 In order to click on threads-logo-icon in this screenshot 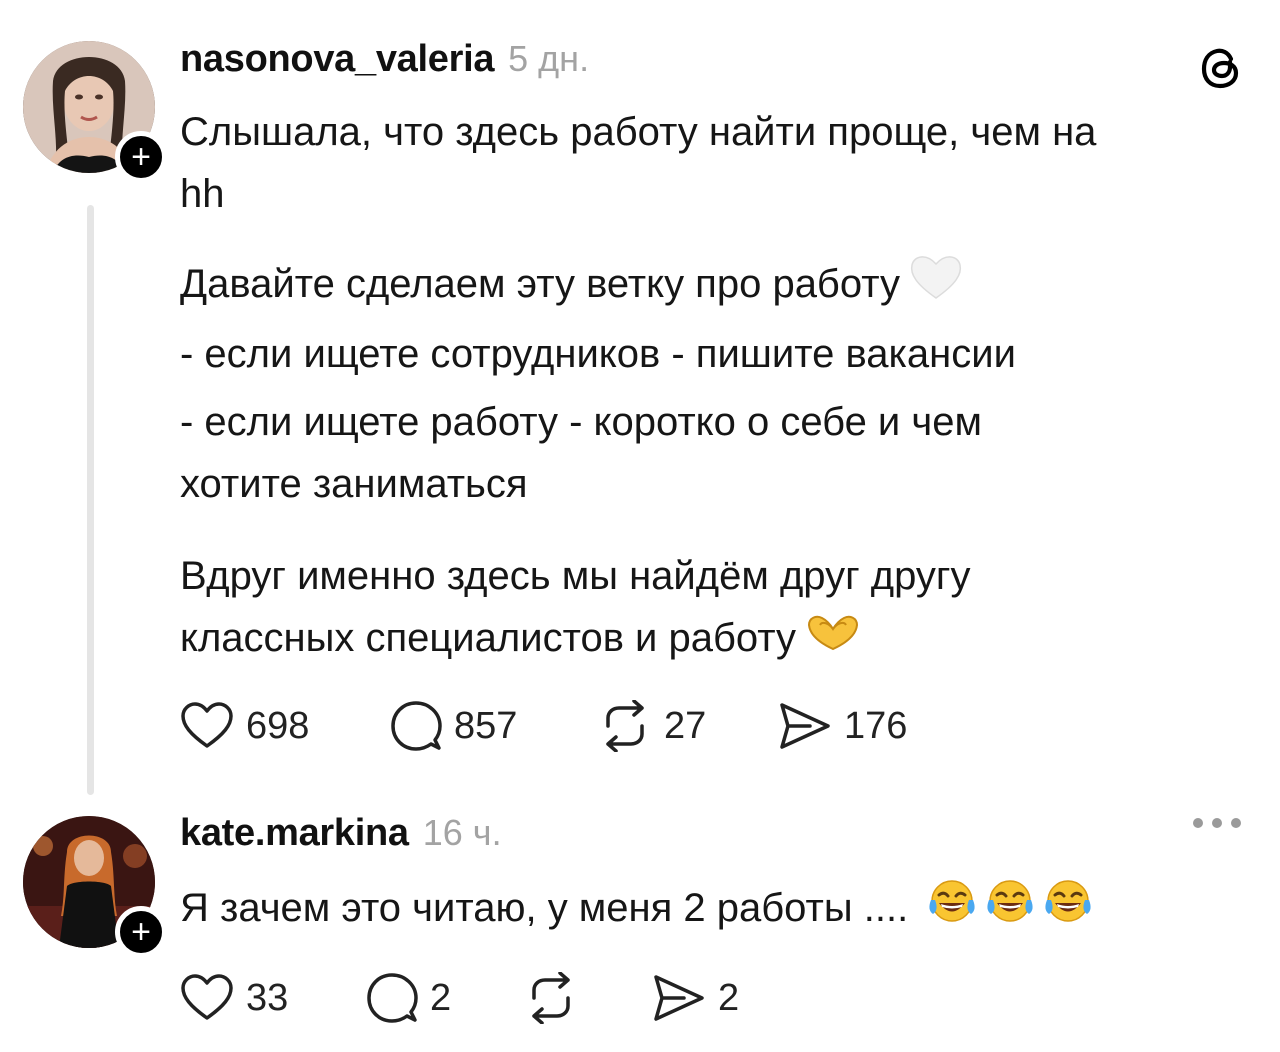, I will do `click(1221, 68)`.